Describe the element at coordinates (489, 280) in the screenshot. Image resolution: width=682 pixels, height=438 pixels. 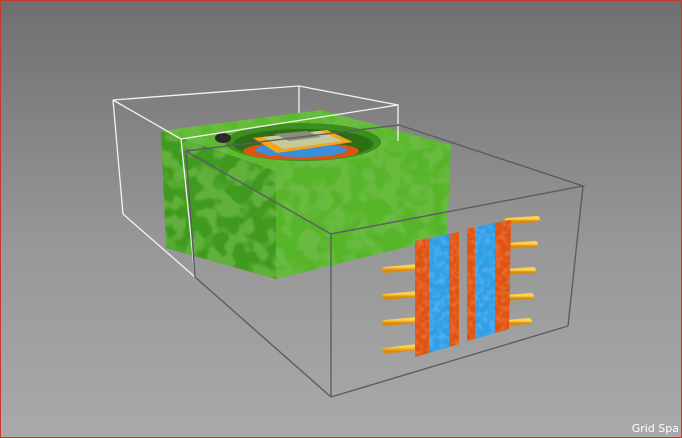
I see `plate-stack-right` at that location.